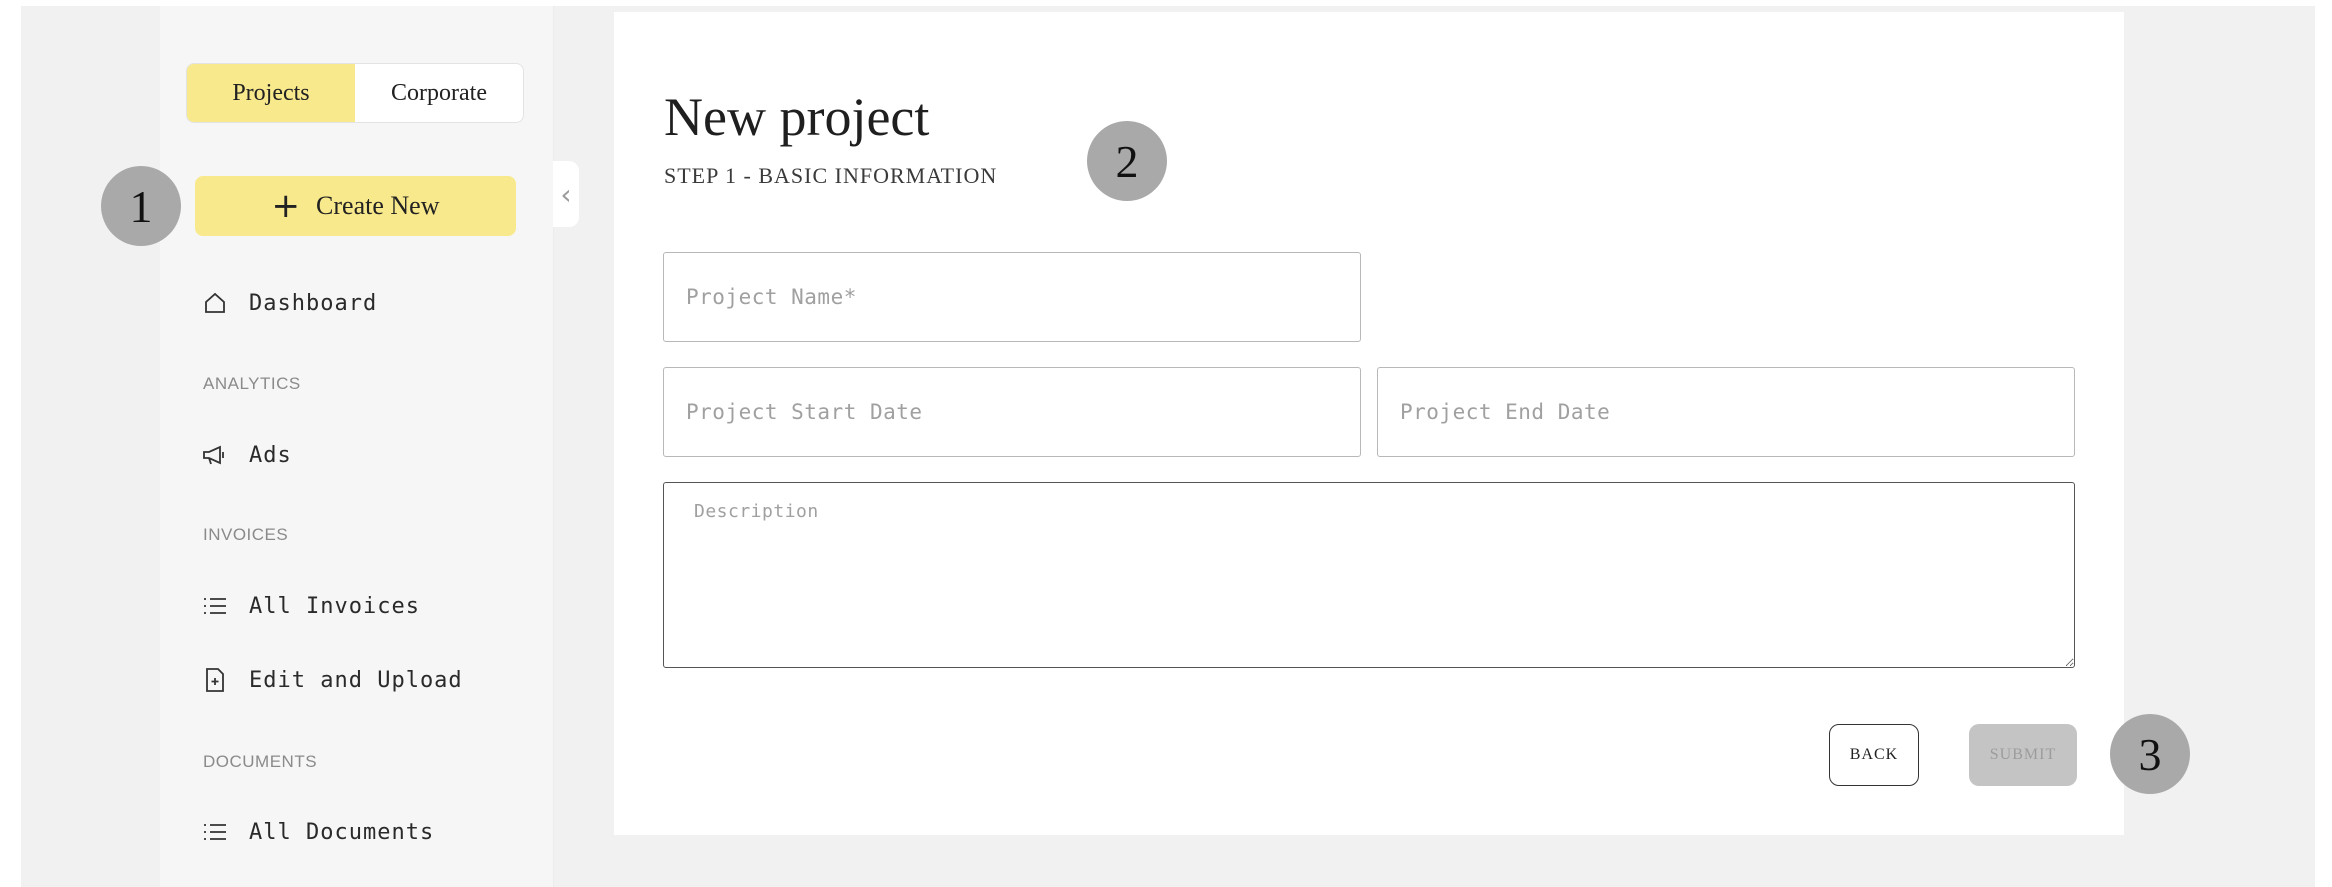 This screenshot has height=887, width=2332. Describe the element at coordinates (378, 205) in the screenshot. I see `create-new-label: Create New` at that location.